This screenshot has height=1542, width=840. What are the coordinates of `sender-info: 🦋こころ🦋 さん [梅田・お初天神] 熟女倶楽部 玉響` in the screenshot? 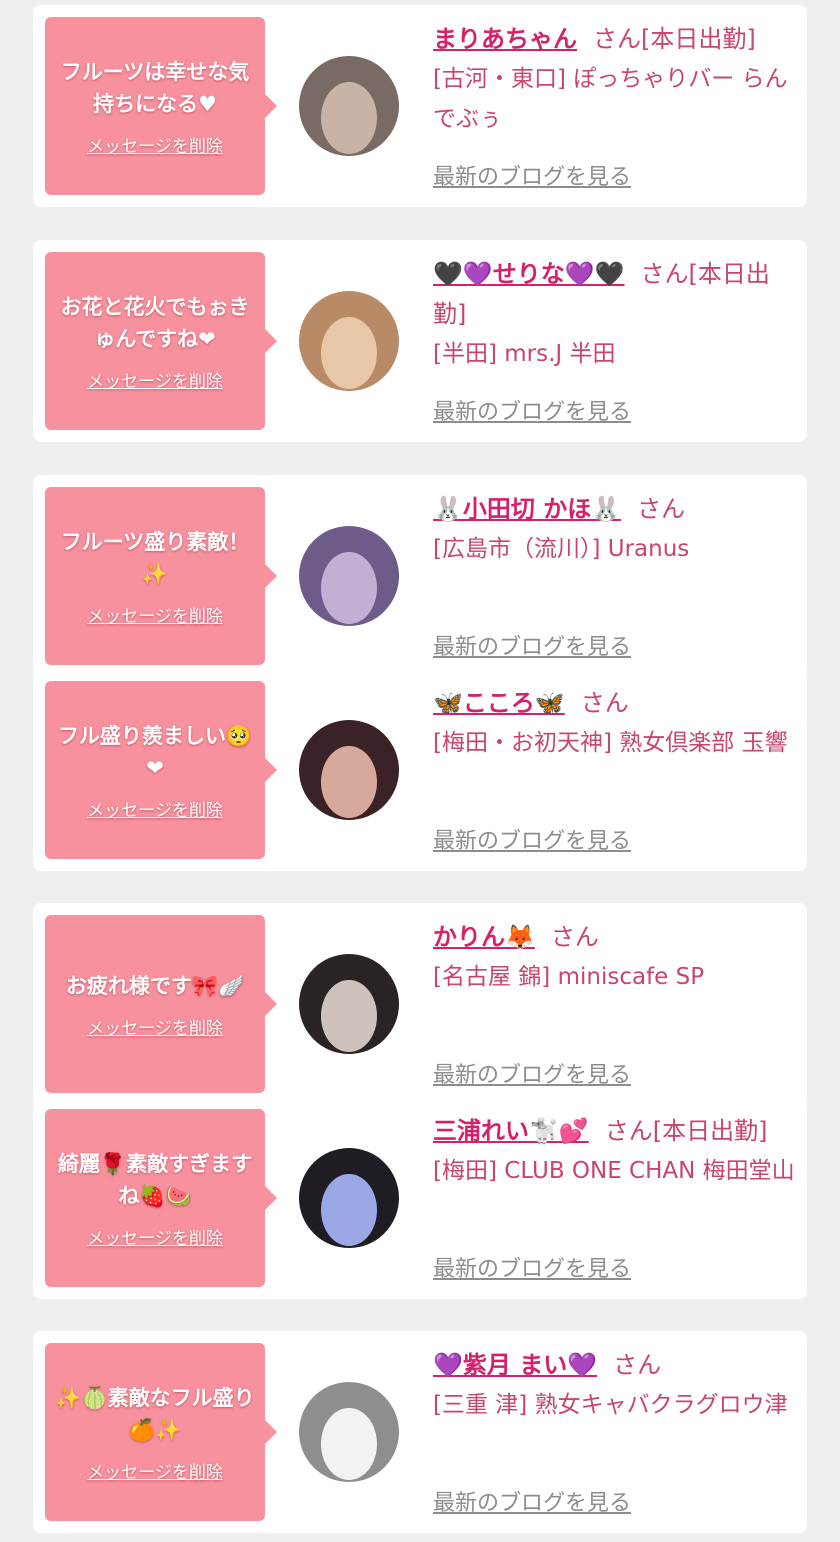 It's located at (615, 723).